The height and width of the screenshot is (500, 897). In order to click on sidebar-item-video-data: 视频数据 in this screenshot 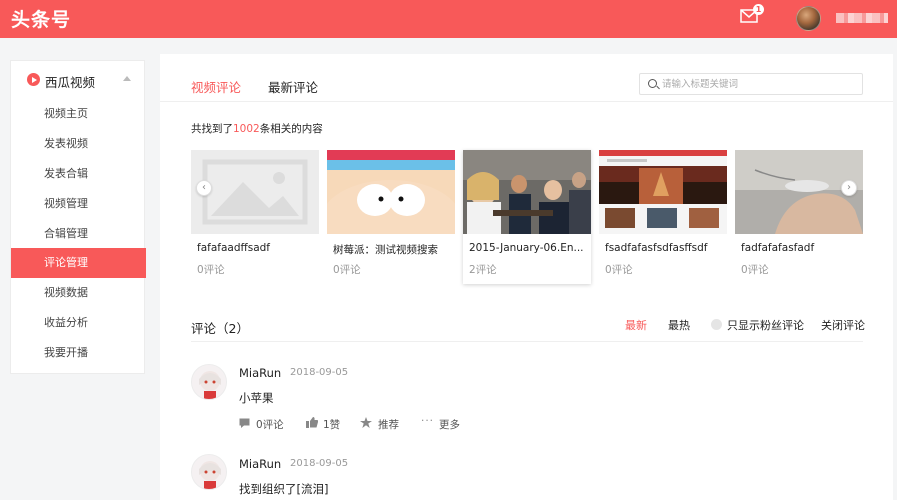, I will do `click(78, 293)`.